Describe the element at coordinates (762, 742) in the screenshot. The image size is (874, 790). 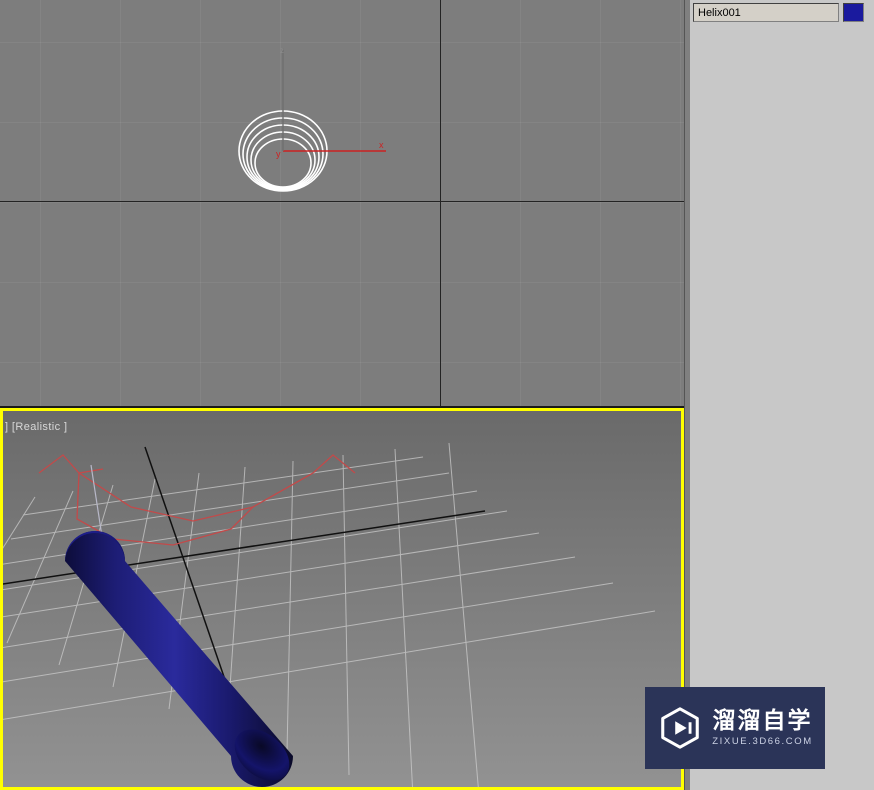
I see `watermark-english: ZIXUE.3D66.COM` at that location.